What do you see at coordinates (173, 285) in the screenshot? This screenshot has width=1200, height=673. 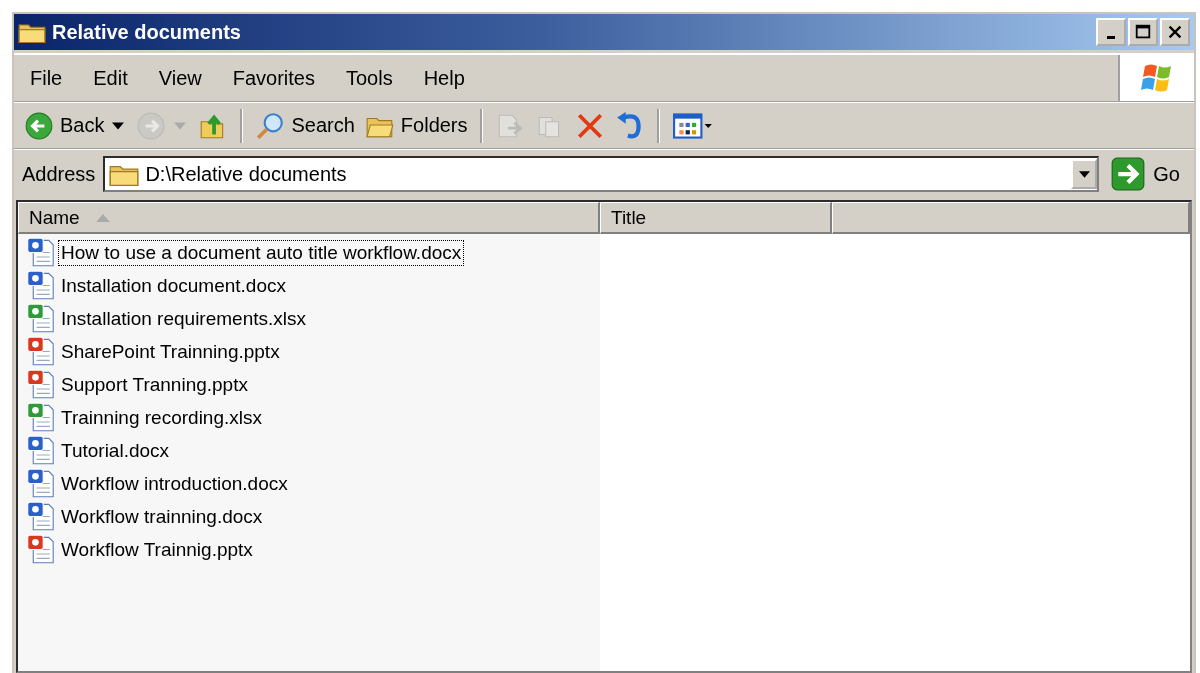 I see `file-name: Installation document.docx` at bounding box center [173, 285].